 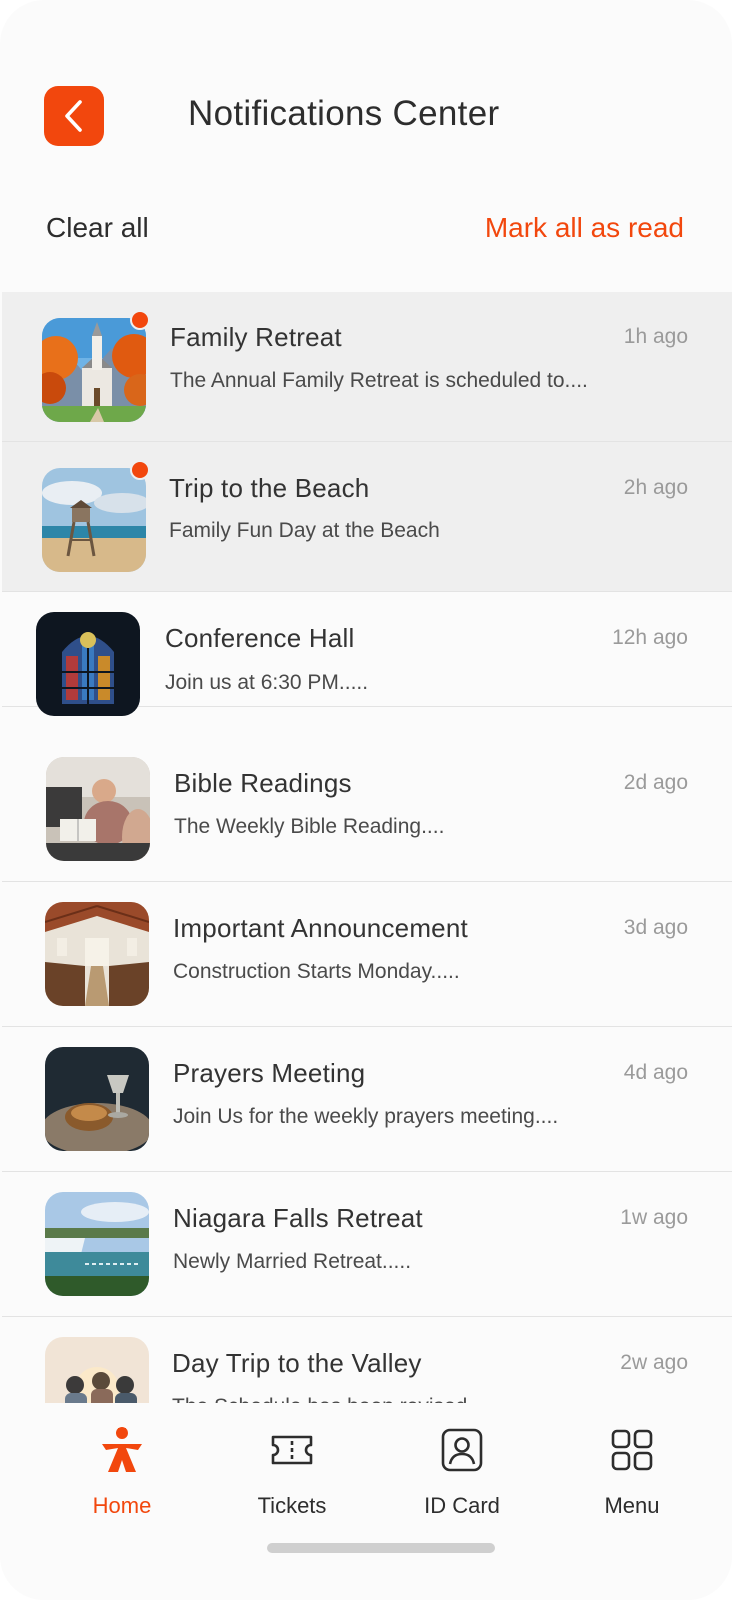 What do you see at coordinates (256, 337) in the screenshot?
I see `notification-title: Family Retreat` at bounding box center [256, 337].